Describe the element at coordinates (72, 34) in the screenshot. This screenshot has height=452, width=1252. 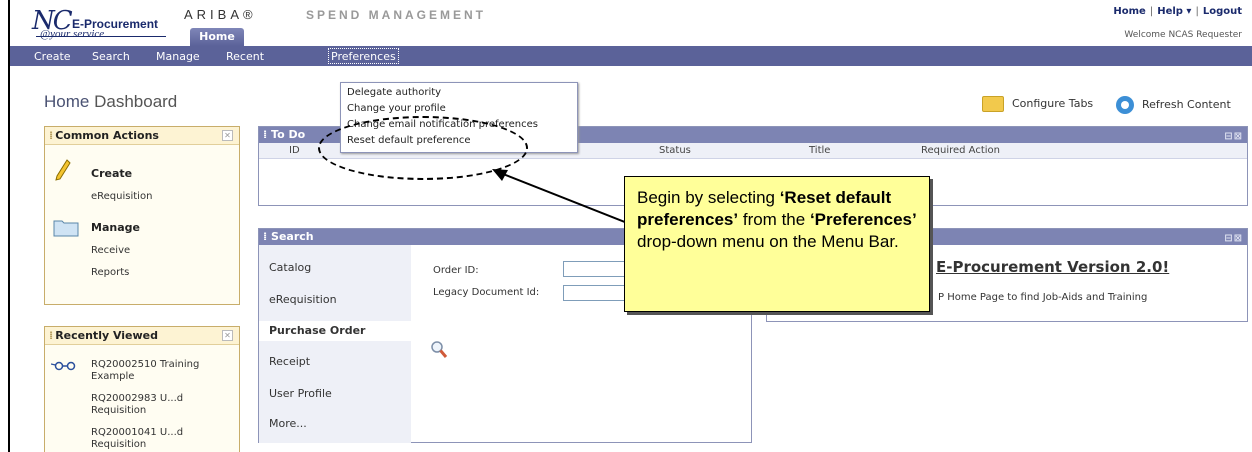
I see `logo-tagline: @your service` at that location.